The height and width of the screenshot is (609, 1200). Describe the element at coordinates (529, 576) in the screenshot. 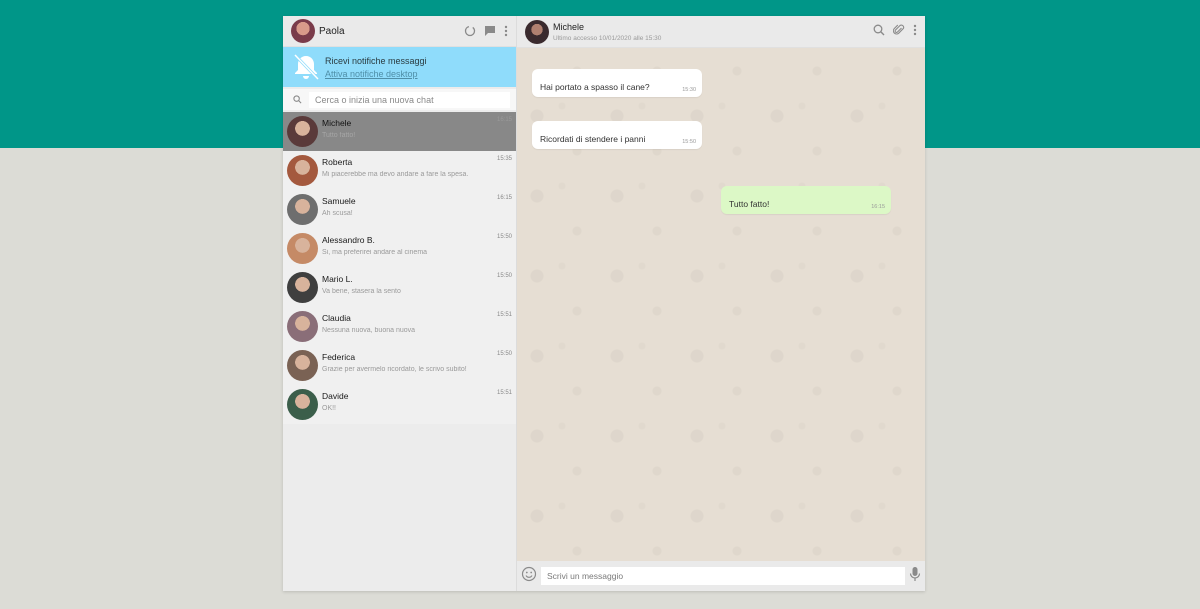

I see `emoji-icon` at that location.